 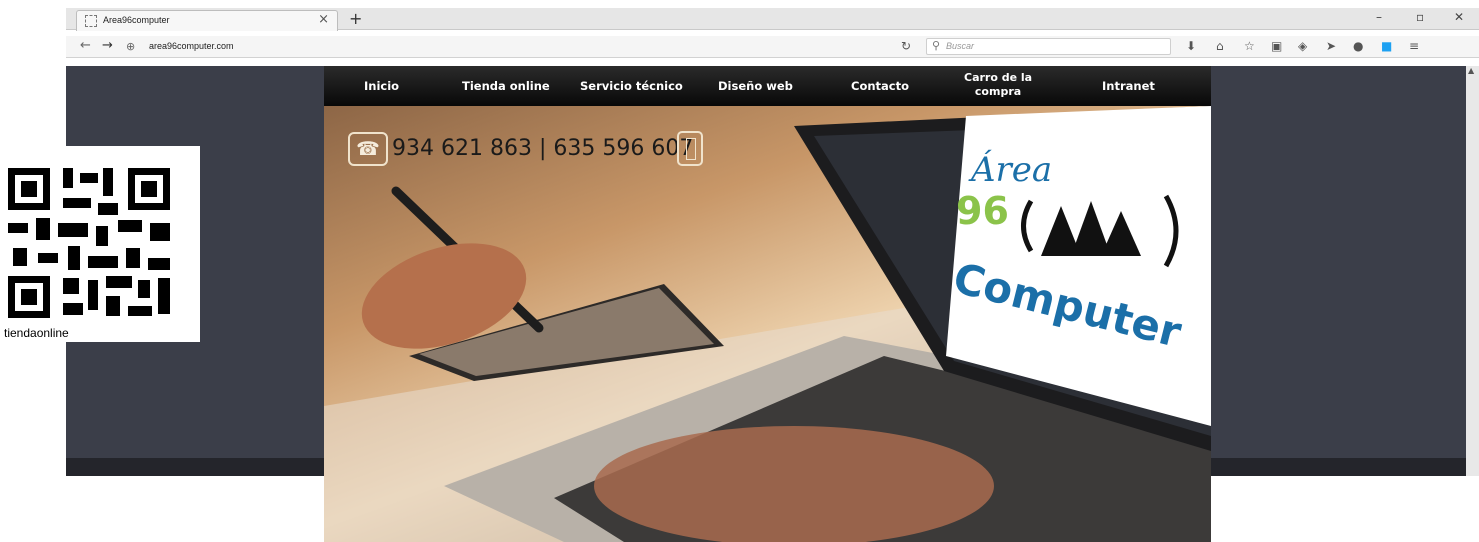 What do you see at coordinates (355, 18) in the screenshot?
I see `new-tab-button: +` at bounding box center [355, 18].